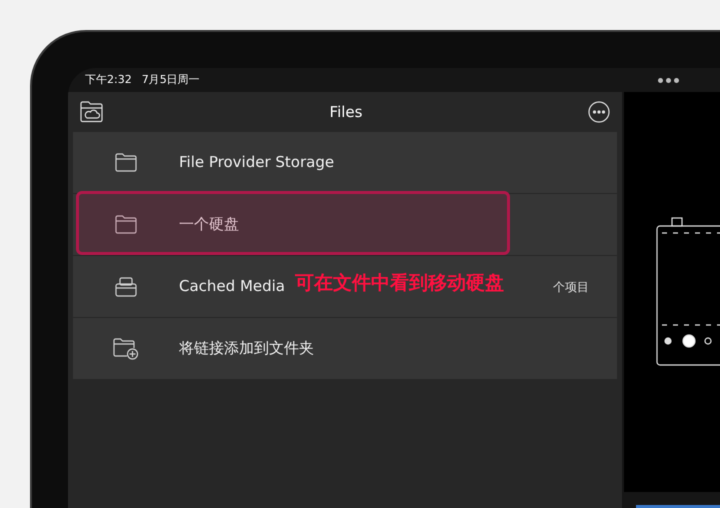  Describe the element at coordinates (345, 348) in the screenshot. I see `file-list-item: 将链接添加到文件夹` at that location.